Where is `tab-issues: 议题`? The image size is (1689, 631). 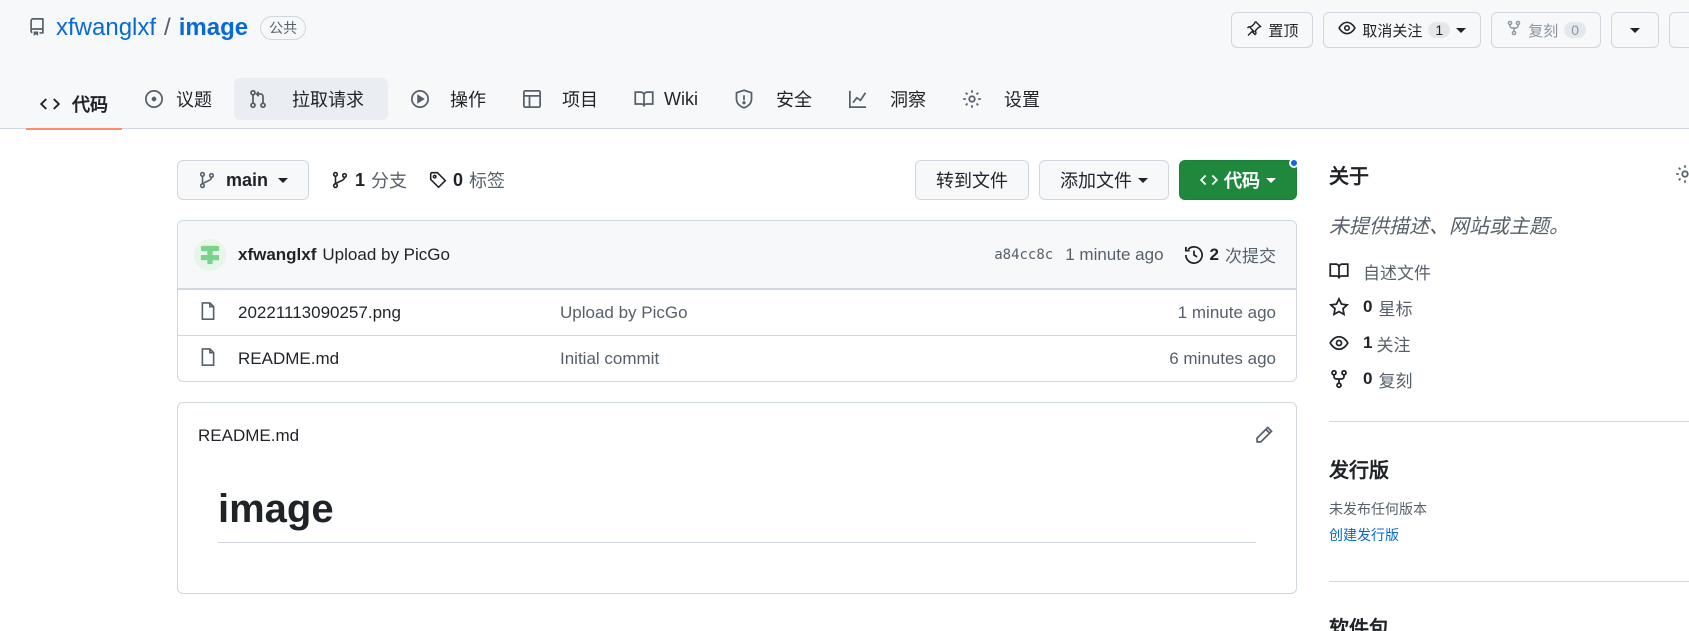 tab-issues: 议题 is located at coordinates (178, 99).